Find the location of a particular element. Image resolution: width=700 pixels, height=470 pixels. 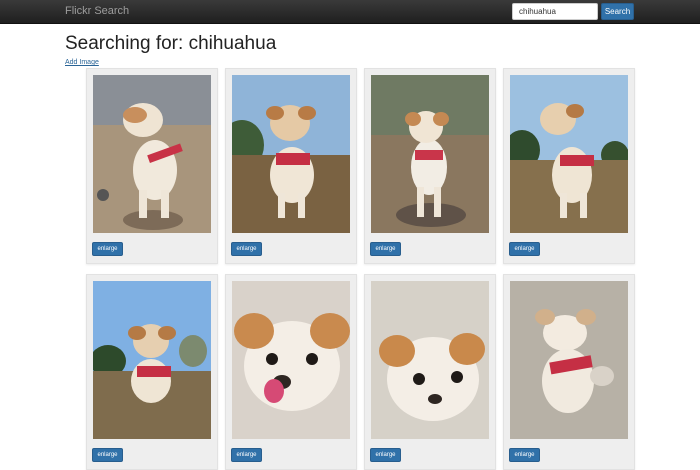

search-input is located at coordinates (555, 11).